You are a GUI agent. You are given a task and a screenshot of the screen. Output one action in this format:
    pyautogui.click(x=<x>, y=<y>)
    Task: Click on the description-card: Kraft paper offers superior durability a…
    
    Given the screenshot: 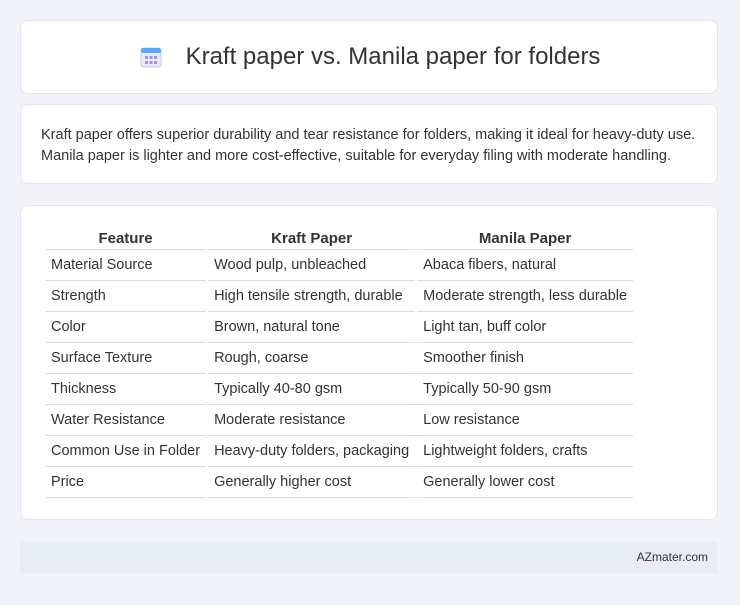 What is the action you would take?
    pyautogui.click(x=369, y=144)
    